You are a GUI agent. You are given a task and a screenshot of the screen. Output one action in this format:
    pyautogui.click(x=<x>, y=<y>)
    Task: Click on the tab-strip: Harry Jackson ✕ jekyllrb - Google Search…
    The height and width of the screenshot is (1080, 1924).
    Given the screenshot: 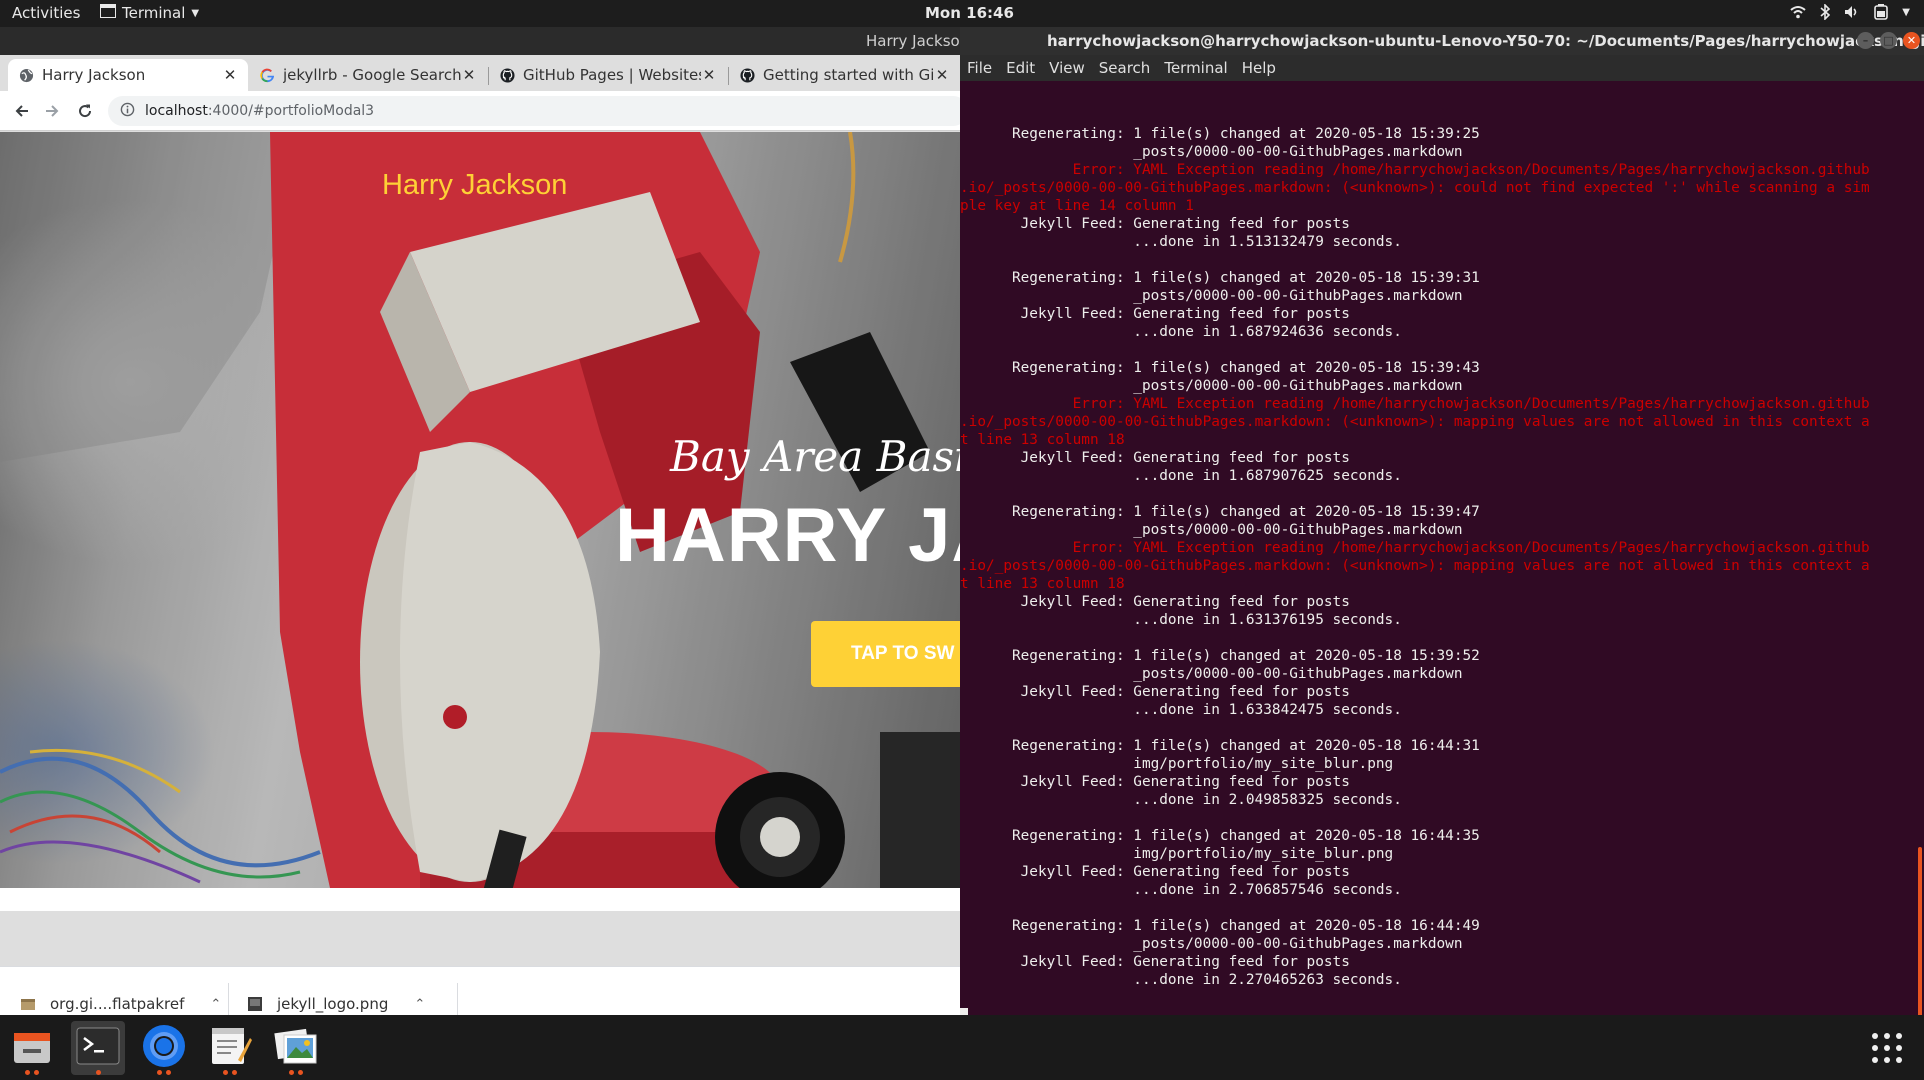 What is the action you would take?
    pyautogui.click(x=480, y=73)
    